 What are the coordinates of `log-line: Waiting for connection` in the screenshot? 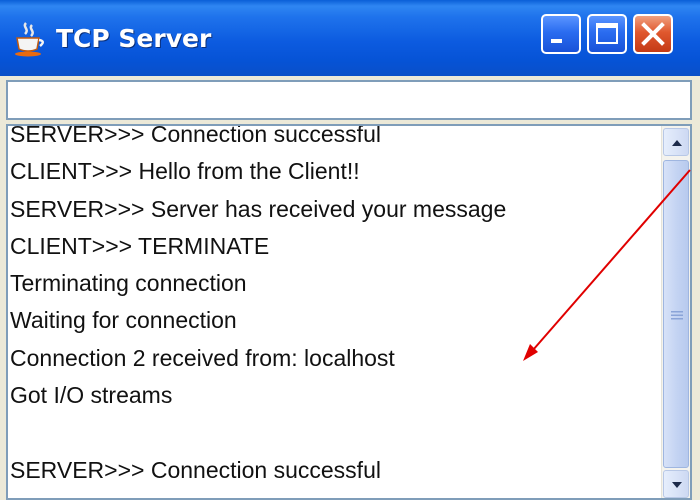 It's located at (123, 320).